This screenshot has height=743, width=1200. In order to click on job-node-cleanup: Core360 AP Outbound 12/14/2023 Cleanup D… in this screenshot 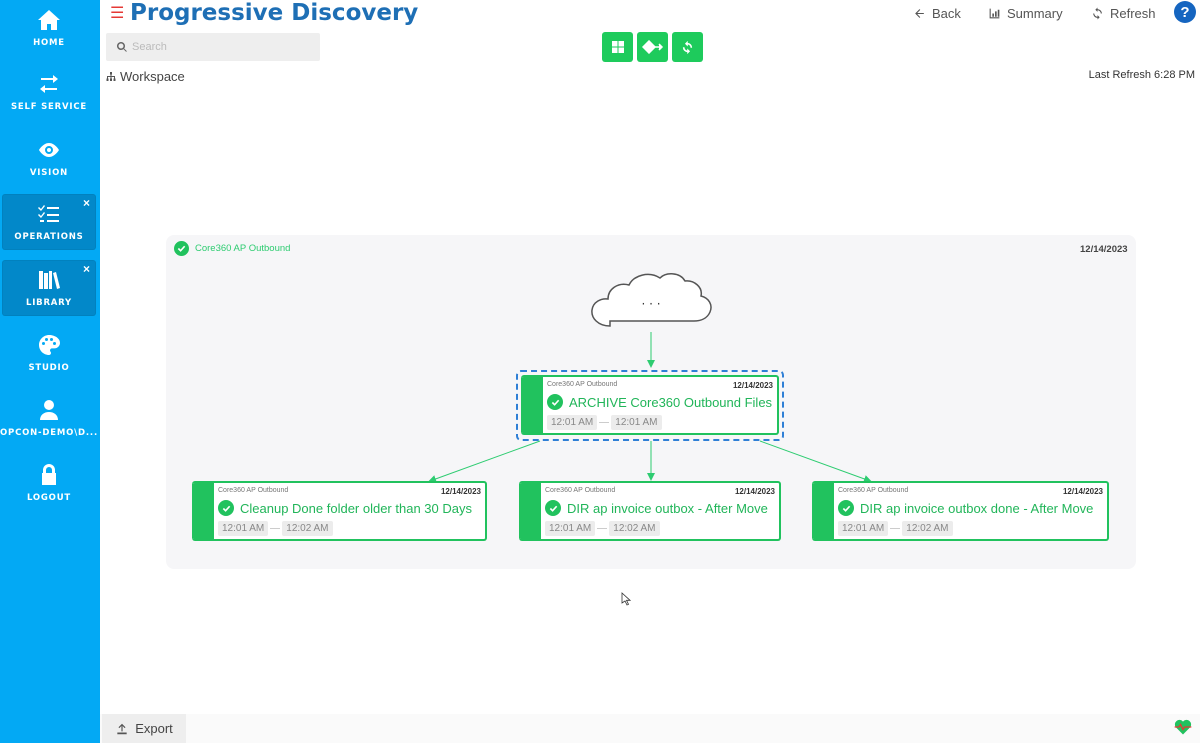, I will do `click(339, 511)`.